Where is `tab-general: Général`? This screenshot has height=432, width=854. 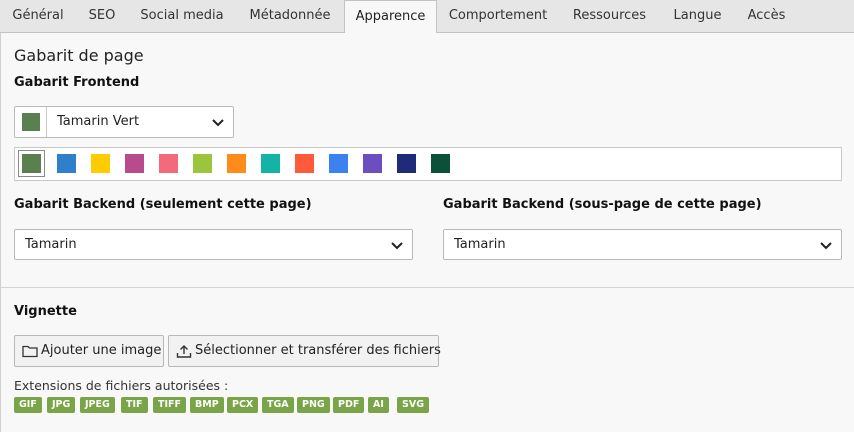
tab-general: Général is located at coordinates (38, 16).